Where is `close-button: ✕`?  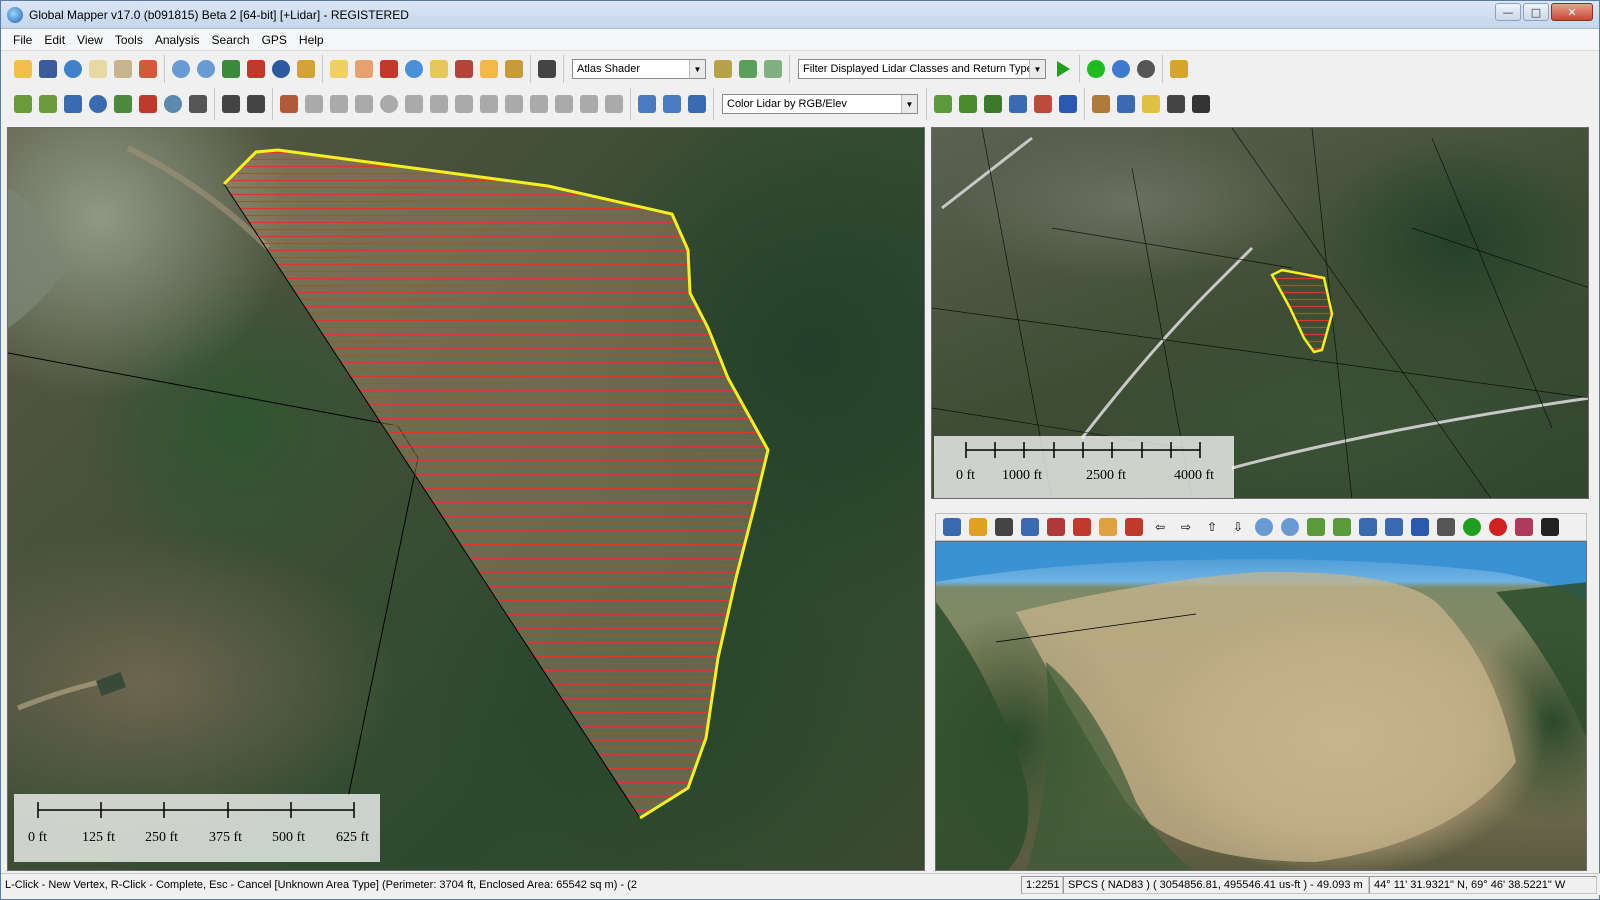 close-button: ✕ is located at coordinates (1572, 12).